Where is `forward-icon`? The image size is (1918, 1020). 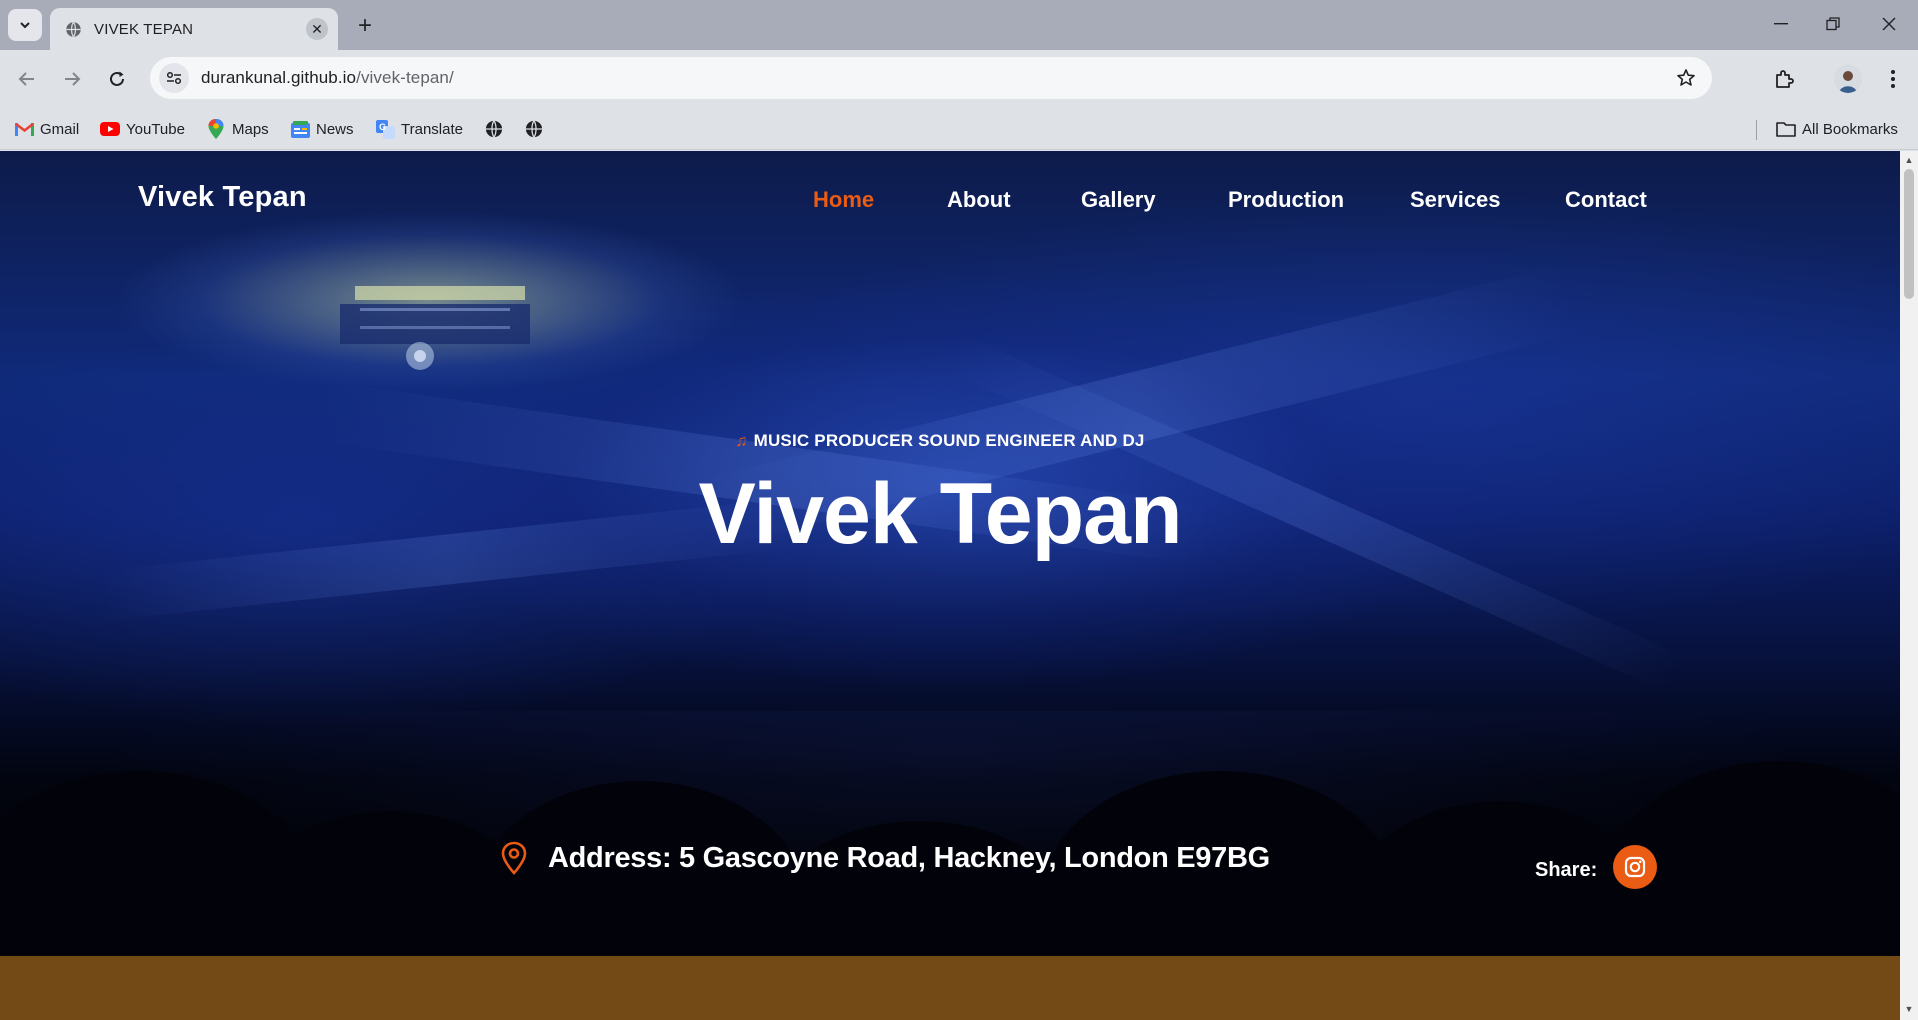 forward-icon is located at coordinates (72, 79).